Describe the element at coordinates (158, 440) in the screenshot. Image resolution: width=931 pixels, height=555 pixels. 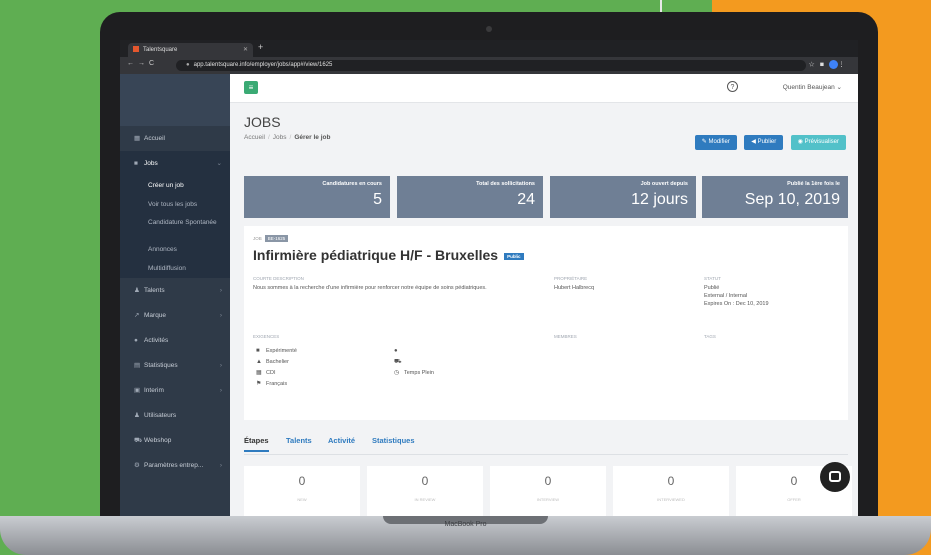
I see `sidebar-item-label: Webshop` at that location.